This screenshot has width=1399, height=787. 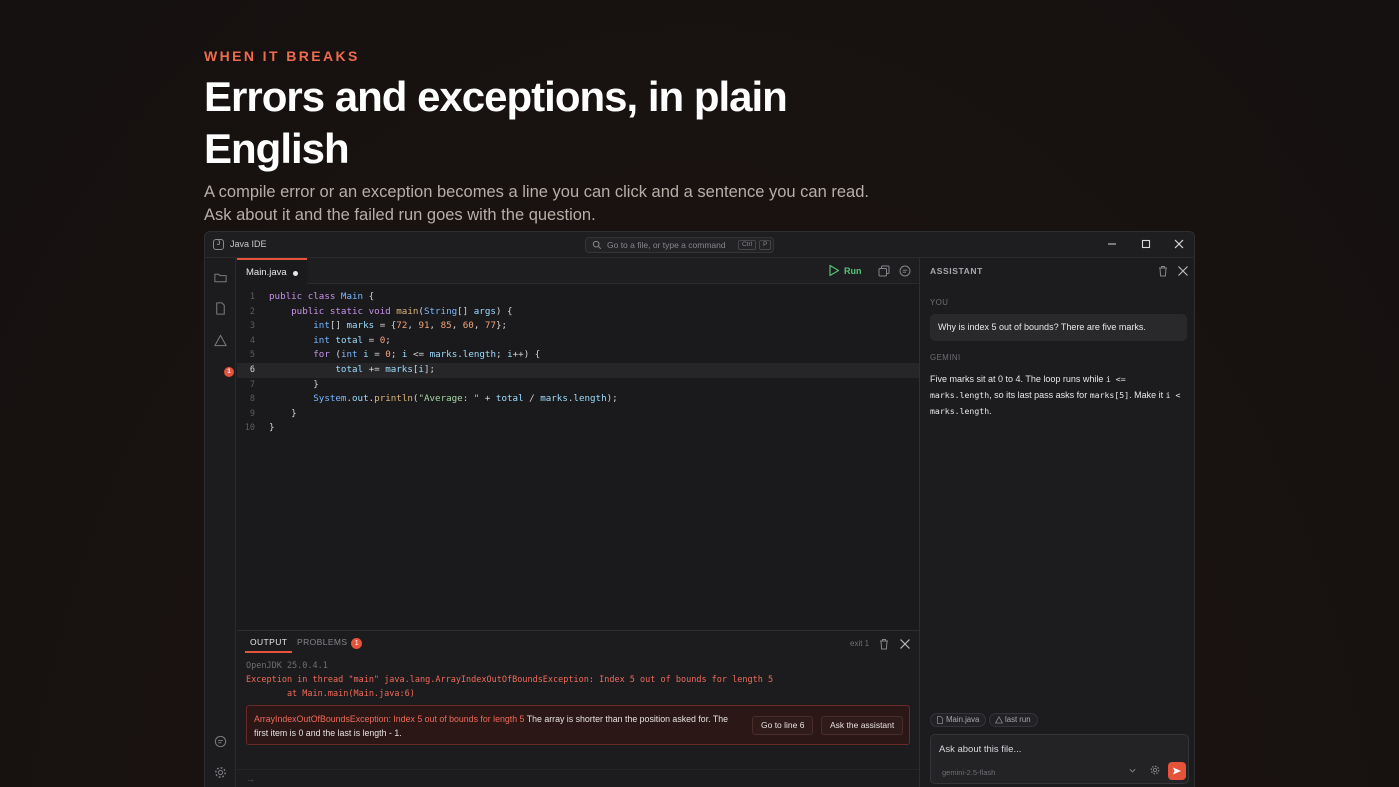 What do you see at coordinates (834, 270) in the screenshot?
I see `play-icon` at bounding box center [834, 270].